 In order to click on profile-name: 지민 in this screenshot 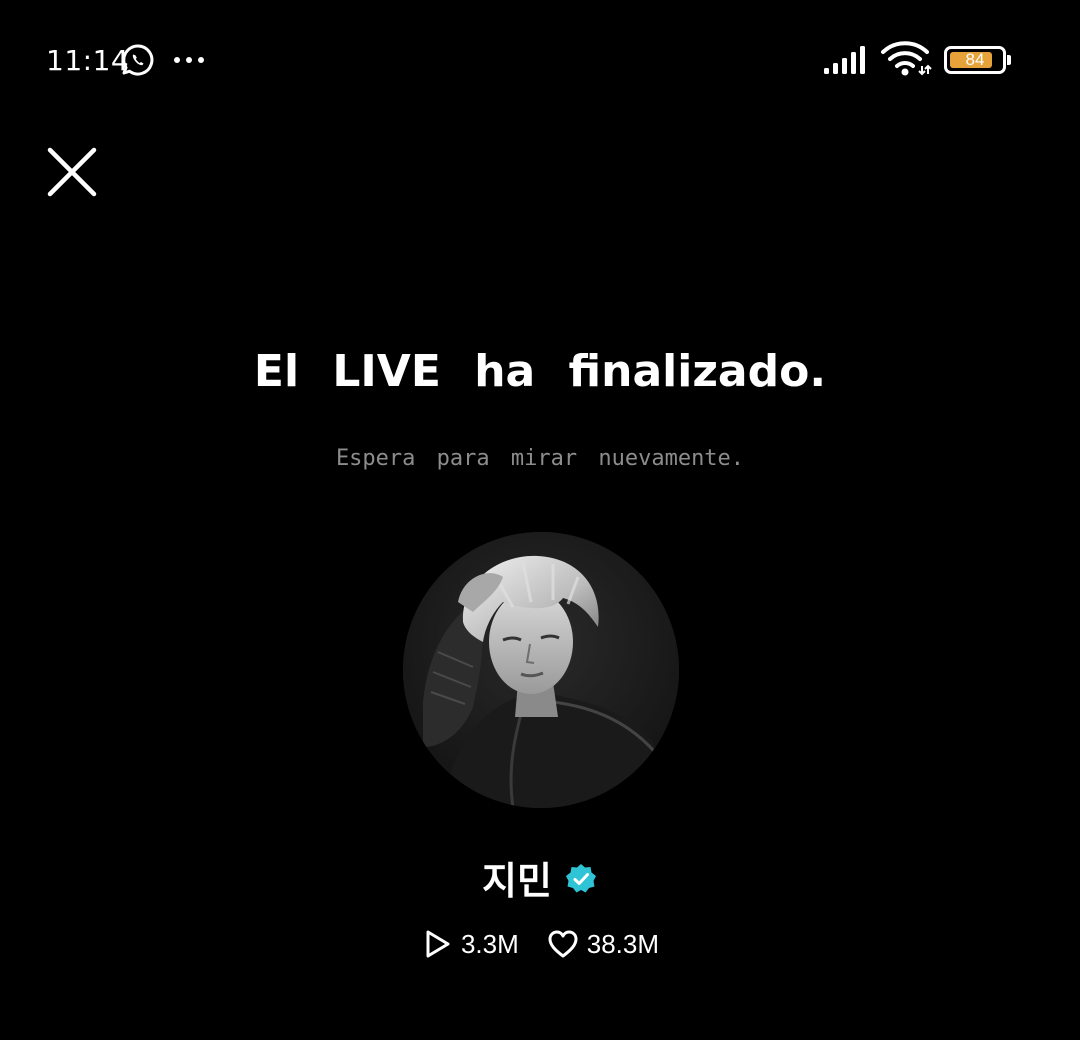, I will do `click(517, 877)`.